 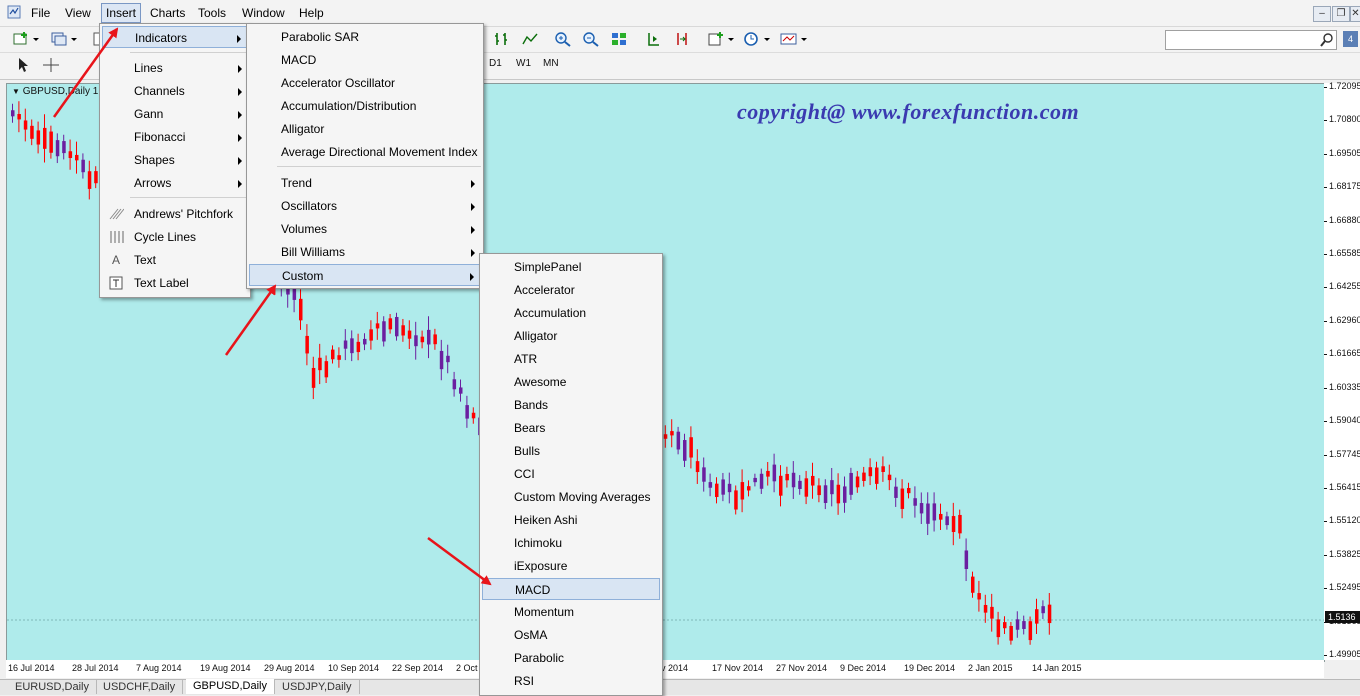 What do you see at coordinates (365, 206) in the screenshot?
I see `indicator-item-oscillators: Oscillators` at bounding box center [365, 206].